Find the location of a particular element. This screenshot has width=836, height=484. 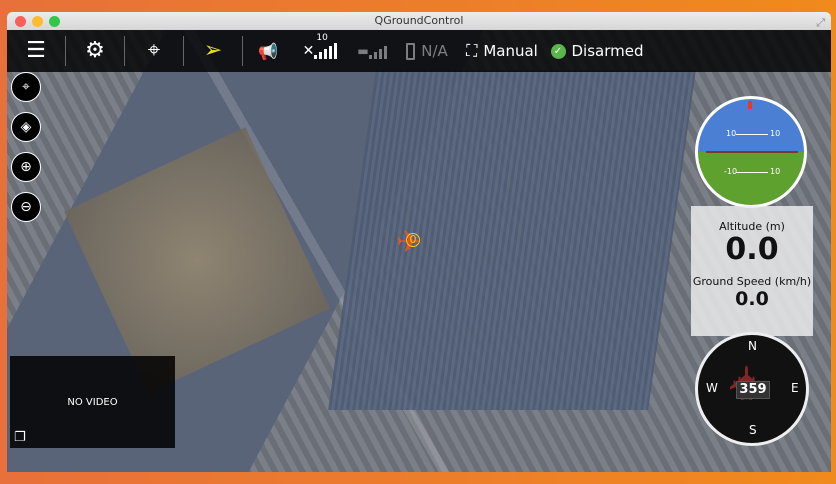

fly-button: ➢ is located at coordinates (213, 51).